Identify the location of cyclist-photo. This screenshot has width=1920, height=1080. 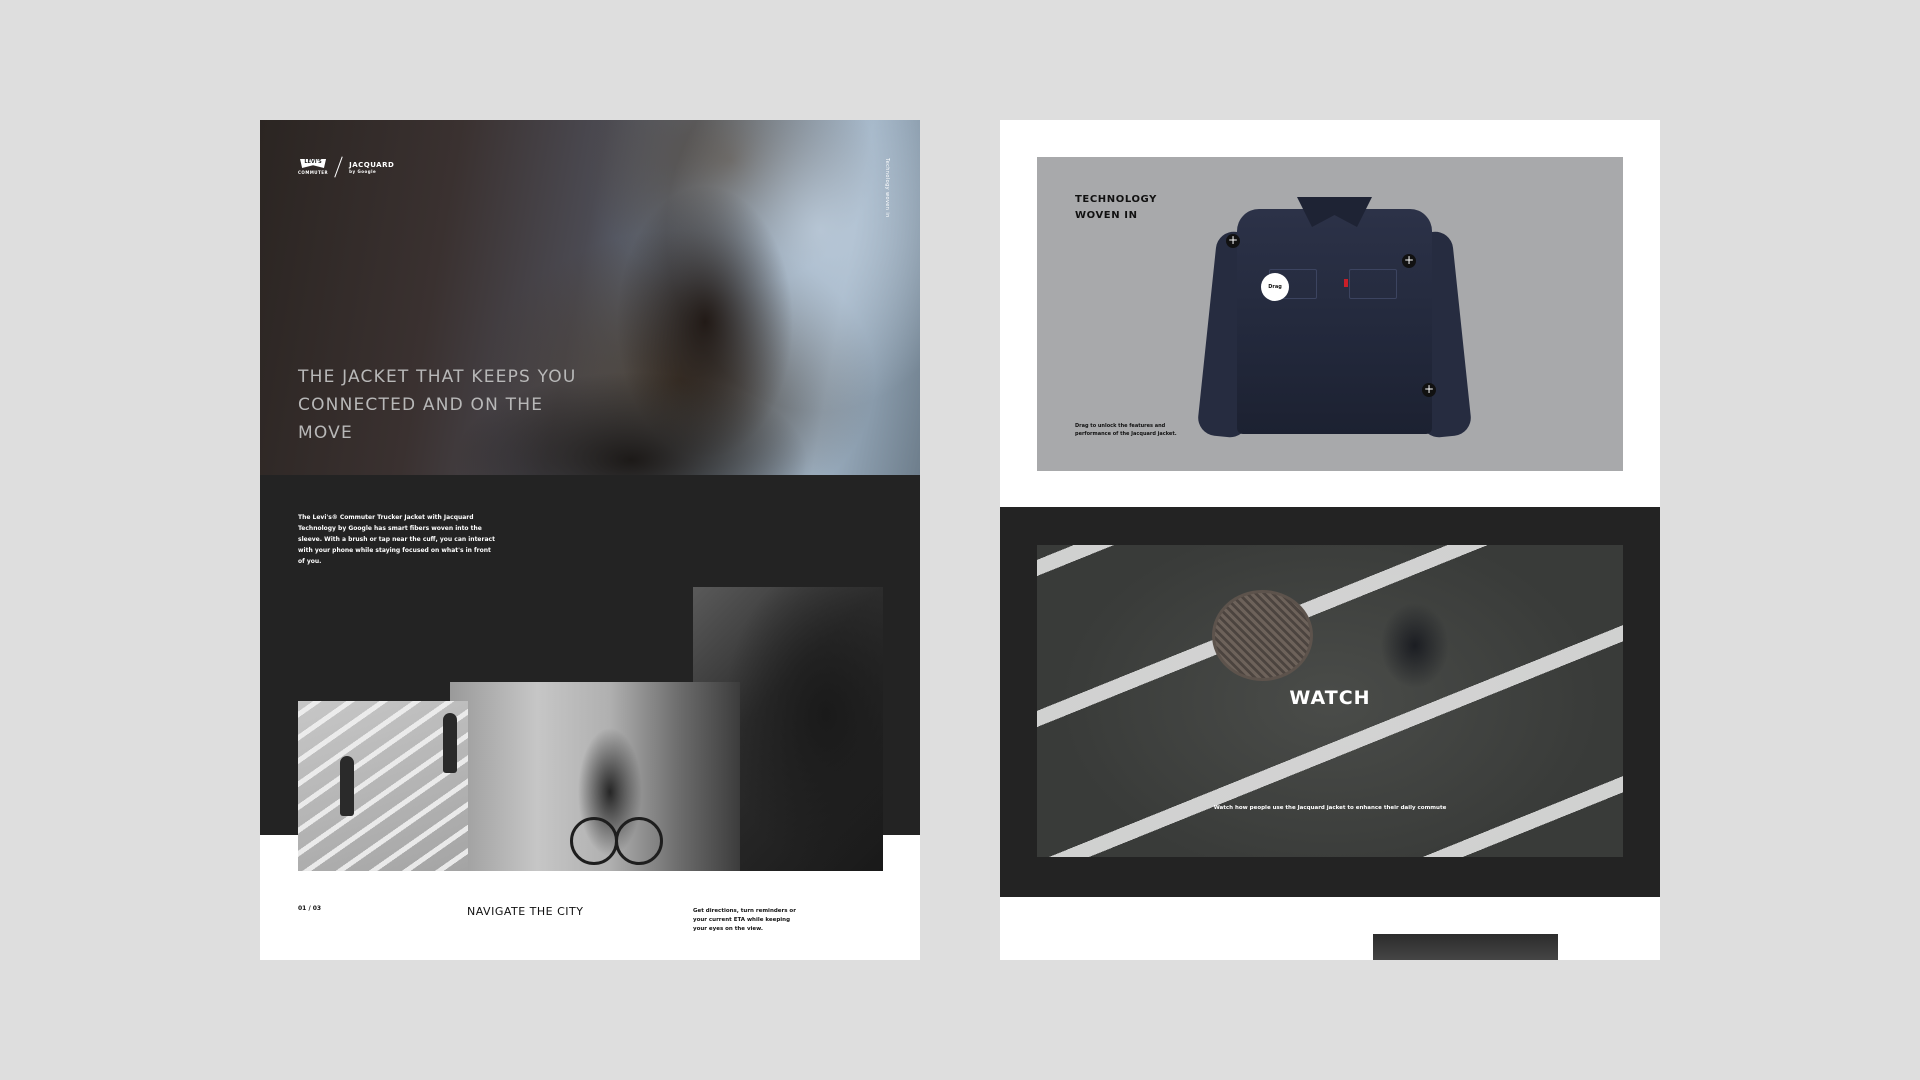
(595, 776).